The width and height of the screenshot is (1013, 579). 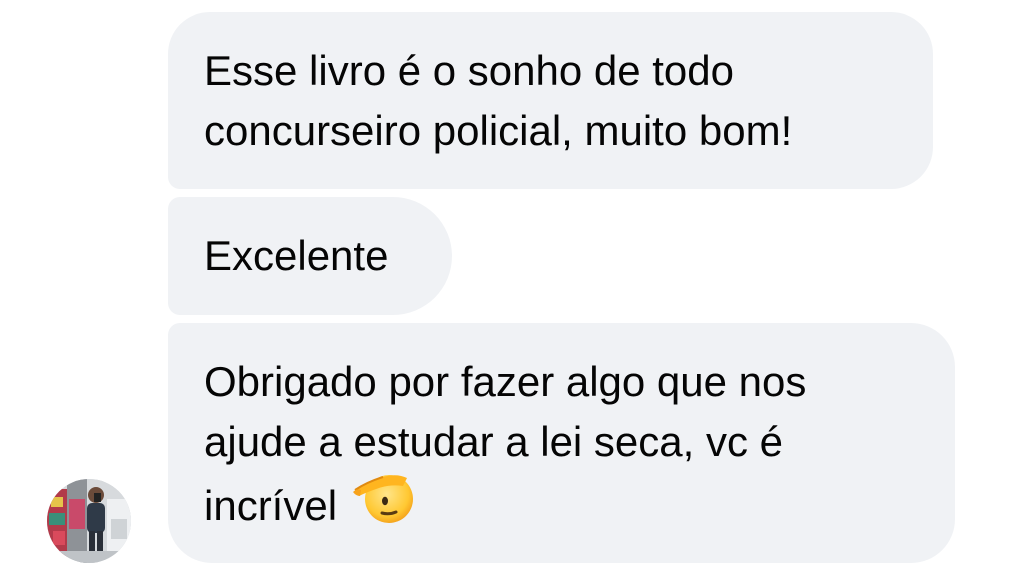 I want to click on message-text-line: ajude a estudar a lei seca, vc é, so click(x=494, y=441).